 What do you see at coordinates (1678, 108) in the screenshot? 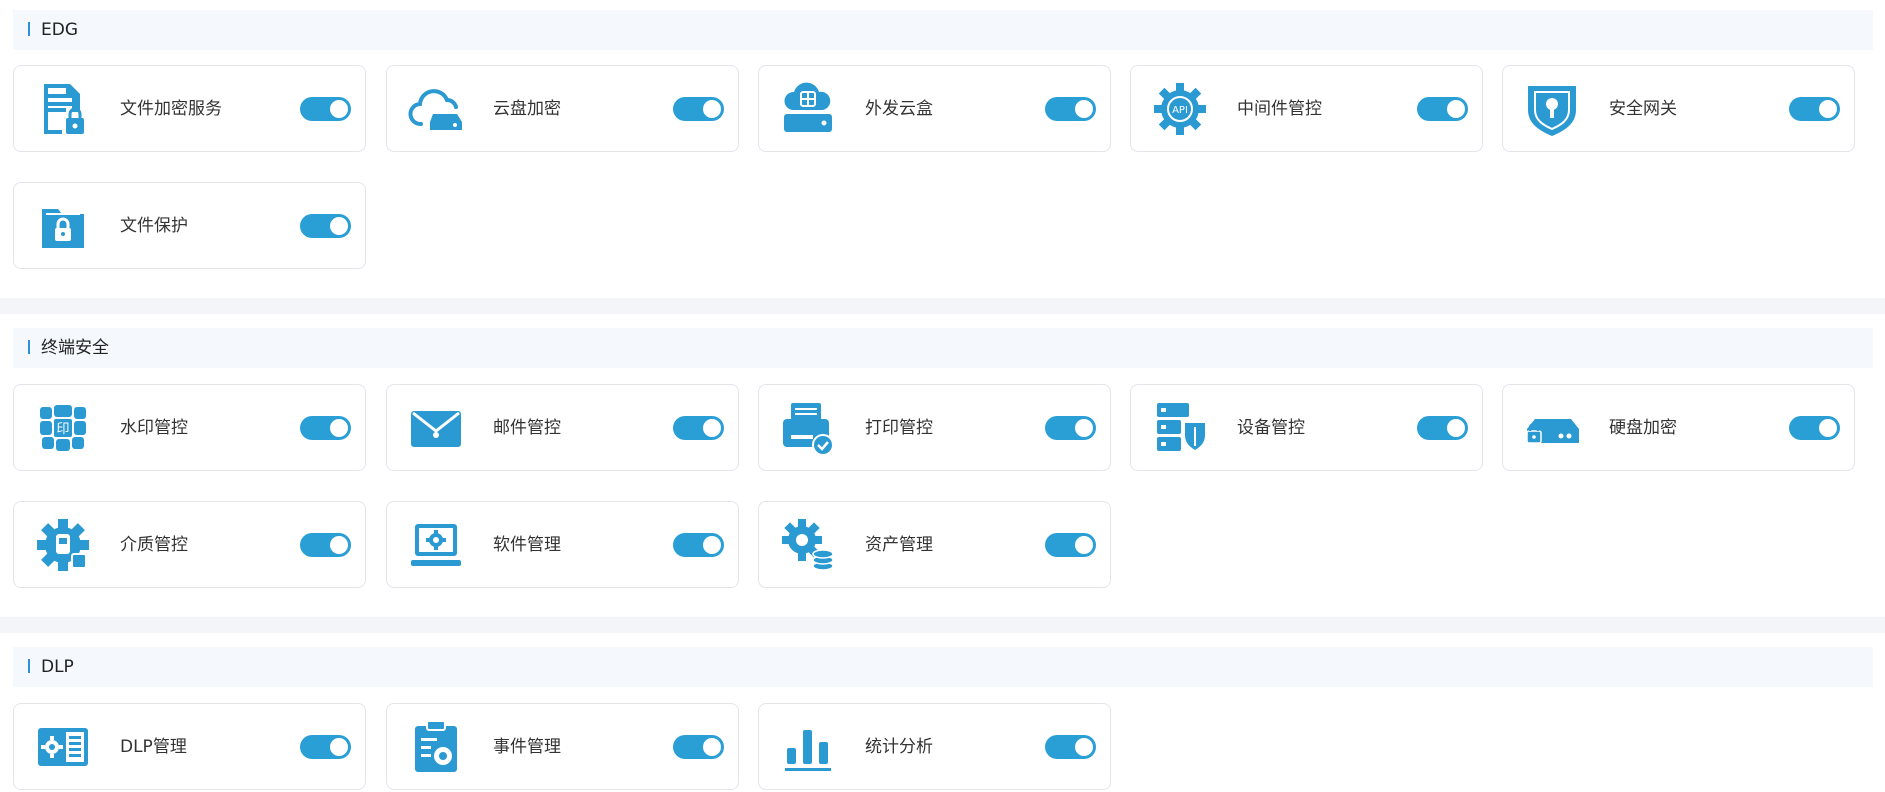
I see `card-security-gateway: 安全网关` at bounding box center [1678, 108].